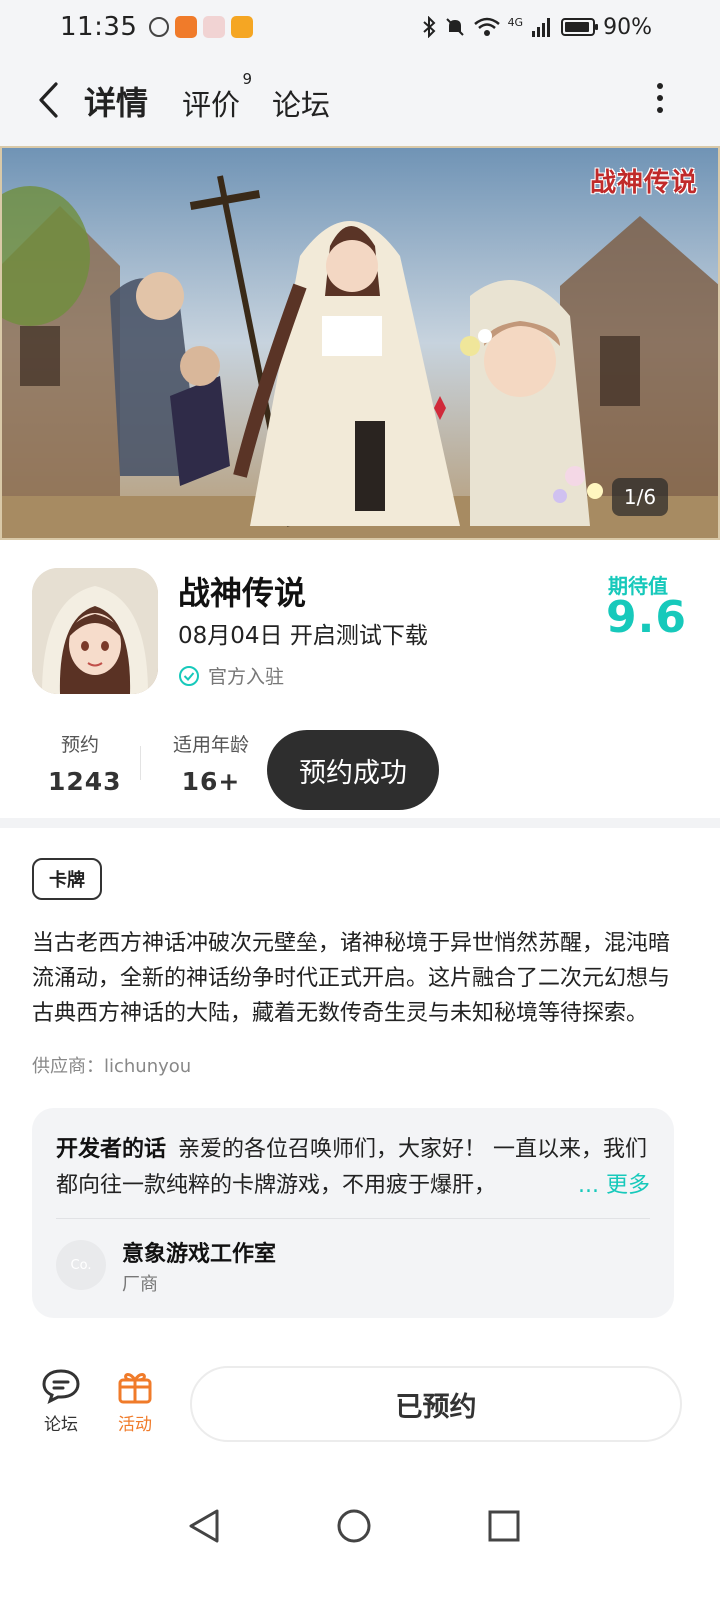  Describe the element at coordinates (515, 22) in the screenshot. I see `network-type: 4G` at that location.